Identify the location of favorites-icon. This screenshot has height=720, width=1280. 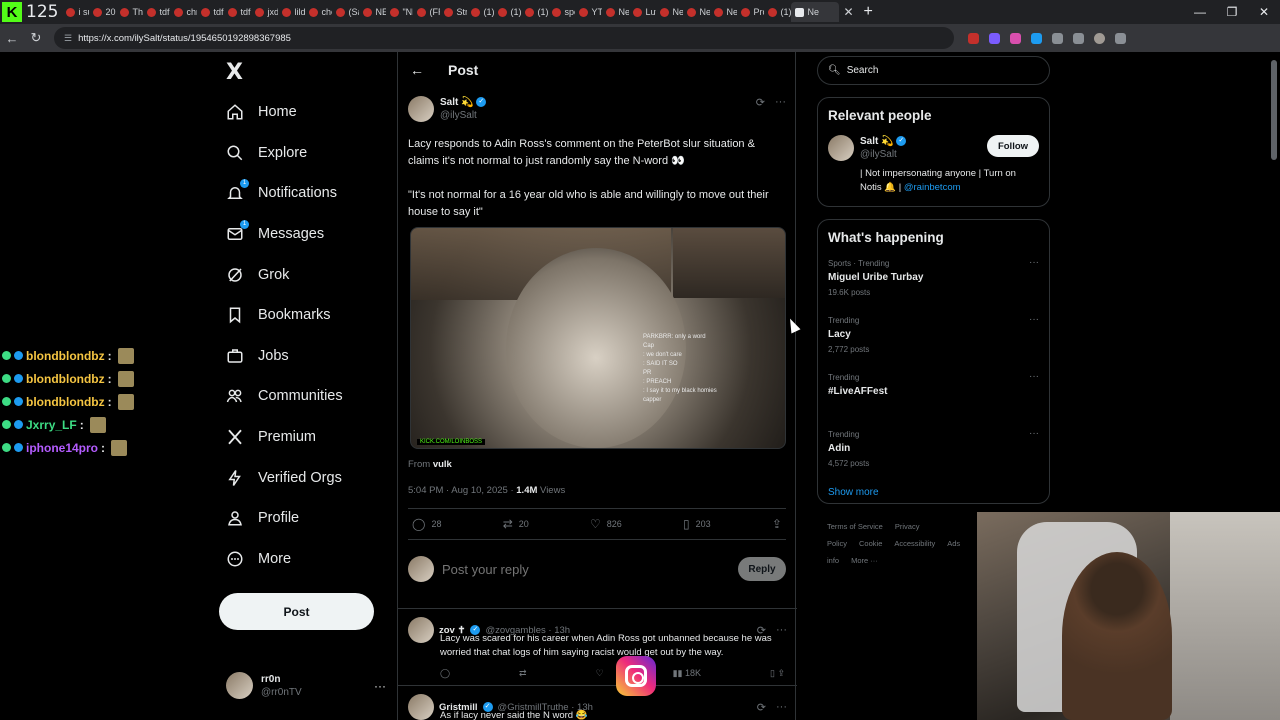
(1078, 38).